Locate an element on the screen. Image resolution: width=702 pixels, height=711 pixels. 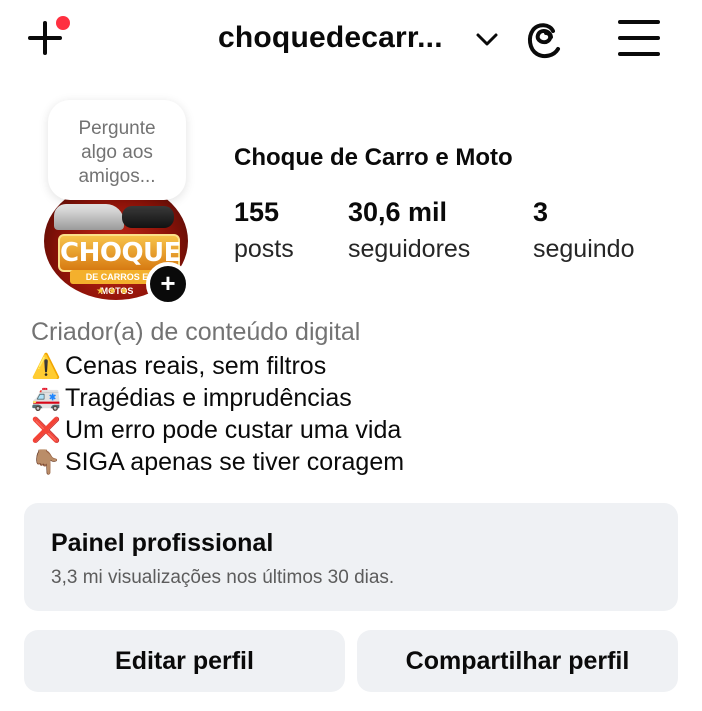
stars-icon: ★ ★ ★ is located at coordinates (112, 291).